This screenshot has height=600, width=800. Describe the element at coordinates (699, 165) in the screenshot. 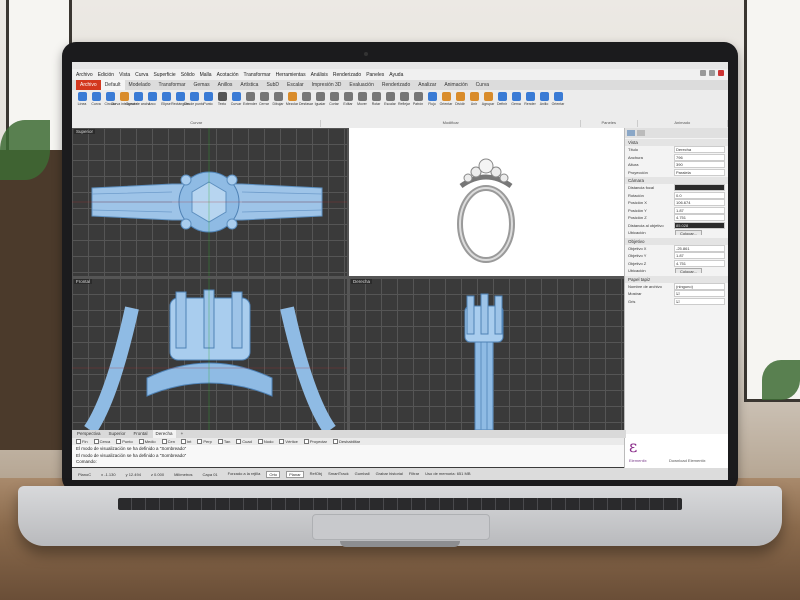

I see `panel-row-value: 390` at that location.